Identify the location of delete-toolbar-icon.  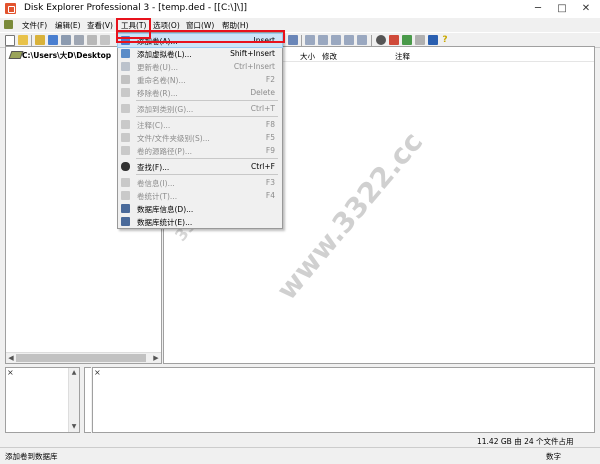
(92, 40).